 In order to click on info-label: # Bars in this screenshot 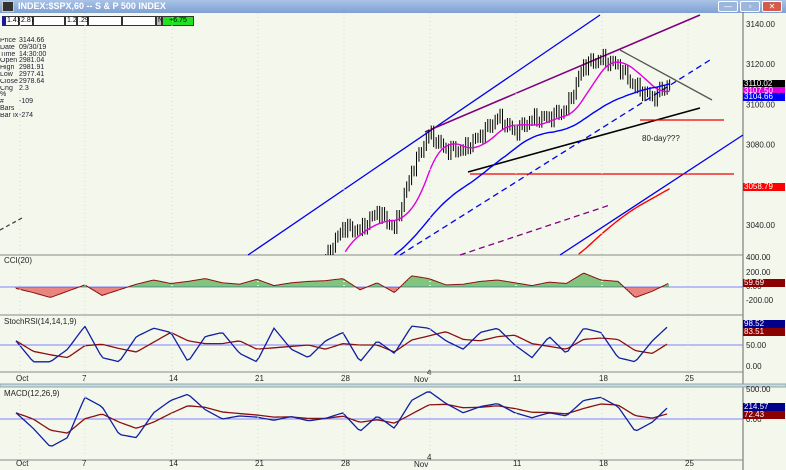, I will do `click(7, 105)`.